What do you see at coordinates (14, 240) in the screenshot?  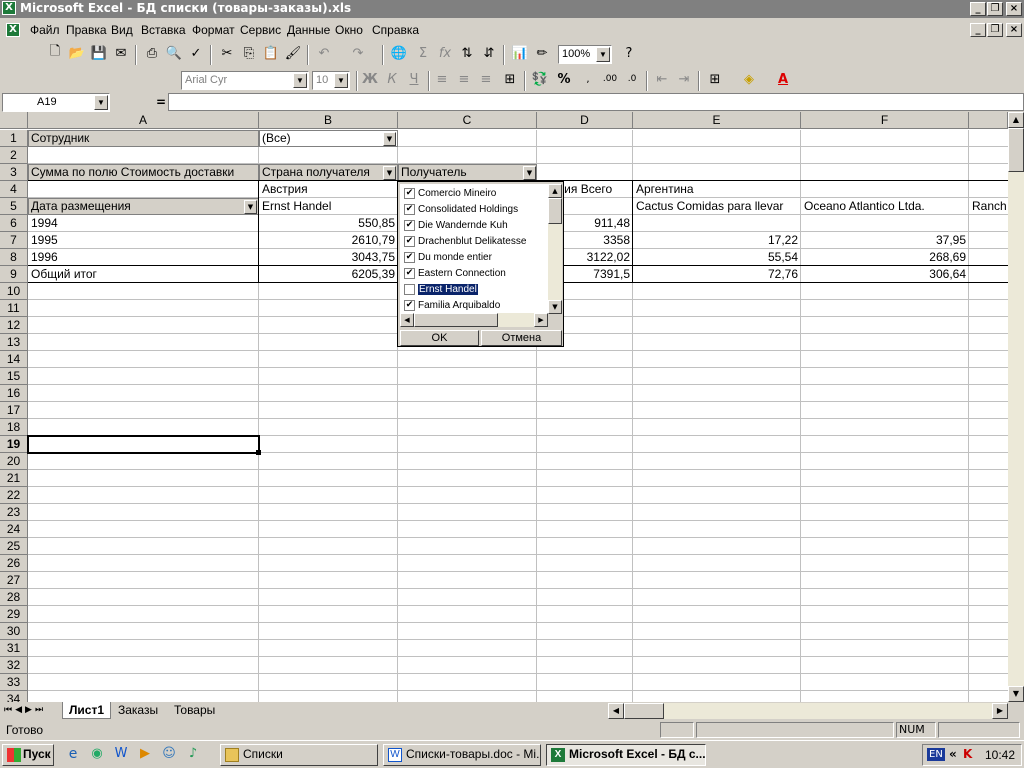 I see `row-header: 7` at bounding box center [14, 240].